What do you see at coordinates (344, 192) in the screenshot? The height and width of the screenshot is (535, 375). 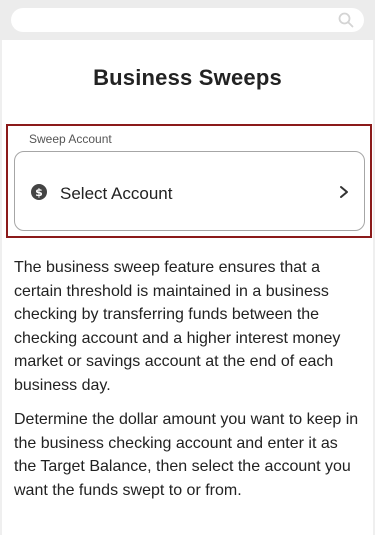 I see `chevron-right-icon` at bounding box center [344, 192].